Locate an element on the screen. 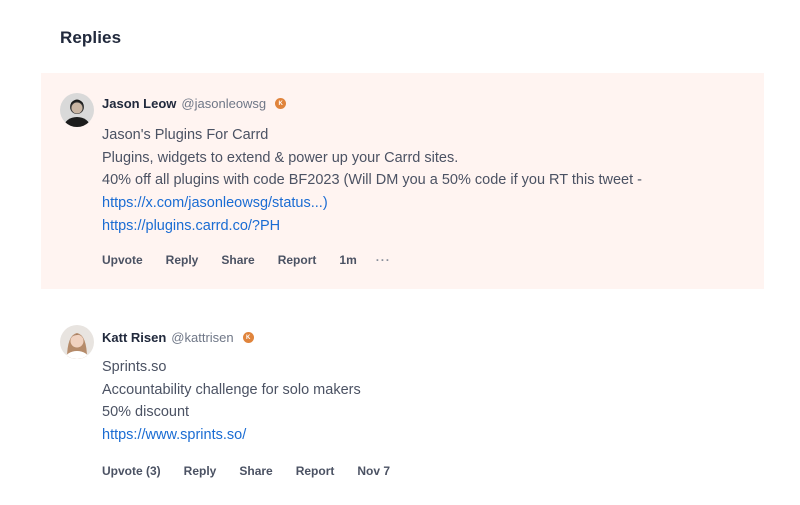  avatar-katt-icon is located at coordinates (77, 342).